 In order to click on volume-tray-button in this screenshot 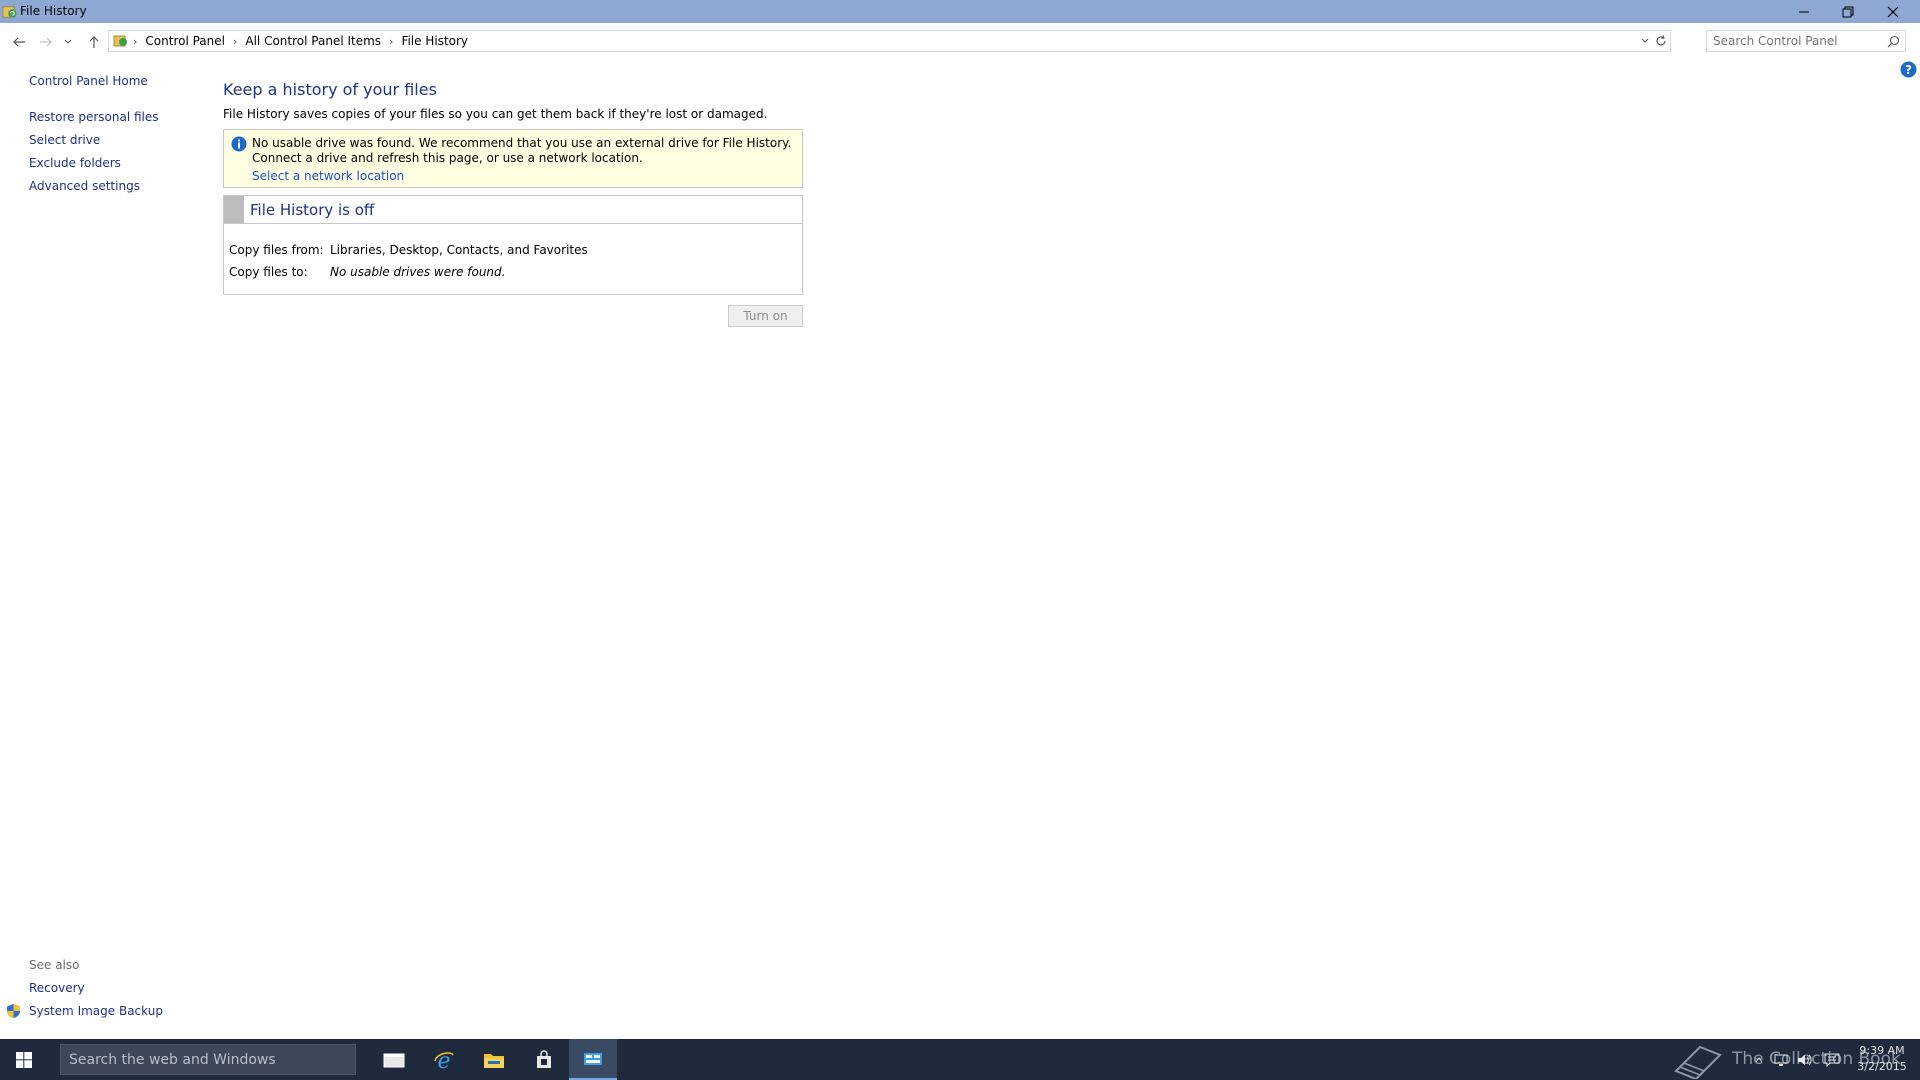, I will do `click(1805, 1060)`.